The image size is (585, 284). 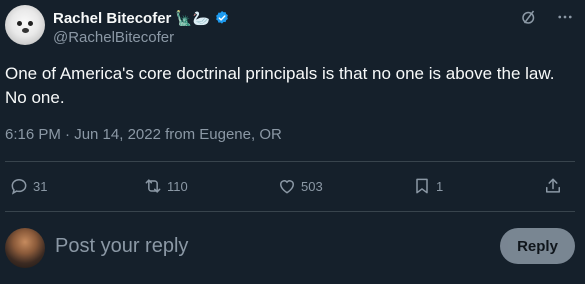 I want to click on author-handle: @RachelBitecofer, so click(x=113, y=37).